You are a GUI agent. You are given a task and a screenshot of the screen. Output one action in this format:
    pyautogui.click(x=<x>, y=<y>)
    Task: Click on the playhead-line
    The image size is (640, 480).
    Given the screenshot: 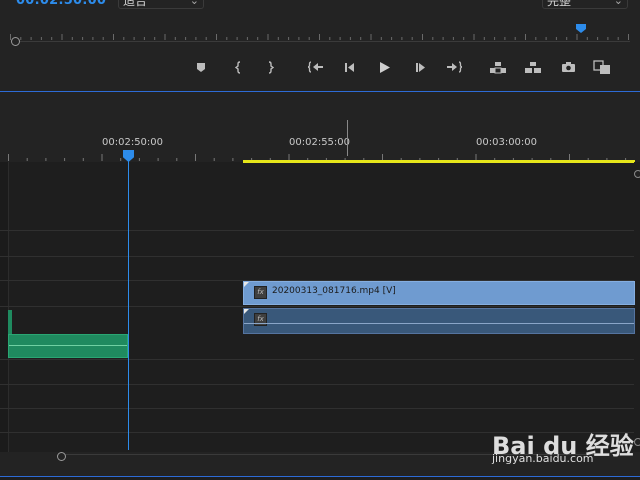 What is the action you would take?
    pyautogui.click(x=128, y=305)
    